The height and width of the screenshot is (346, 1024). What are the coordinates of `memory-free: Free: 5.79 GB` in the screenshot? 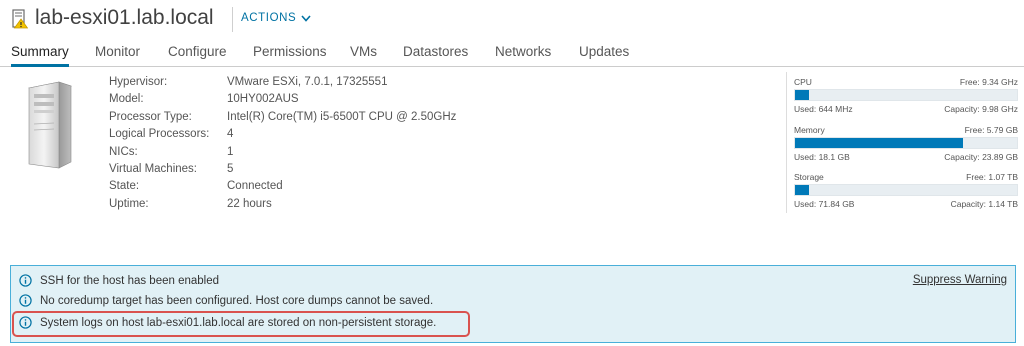 It's located at (991, 130).